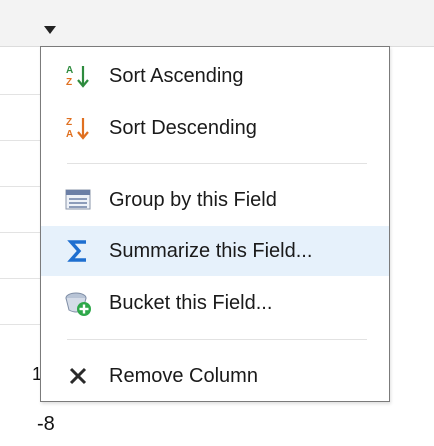 The width and height of the screenshot is (434, 446). What do you see at coordinates (50, 30) in the screenshot?
I see `column-dropdown-caret-icon` at bounding box center [50, 30].